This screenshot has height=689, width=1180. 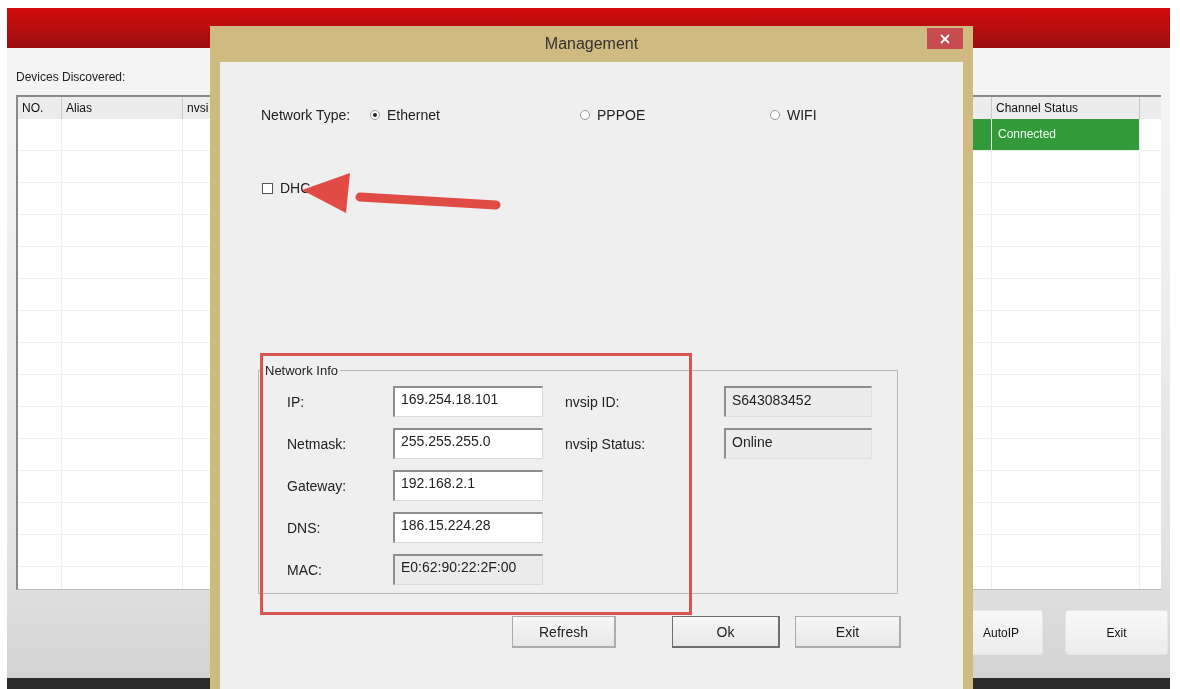 What do you see at coordinates (468, 485) in the screenshot?
I see `input-field: 192.168.2.1` at bounding box center [468, 485].